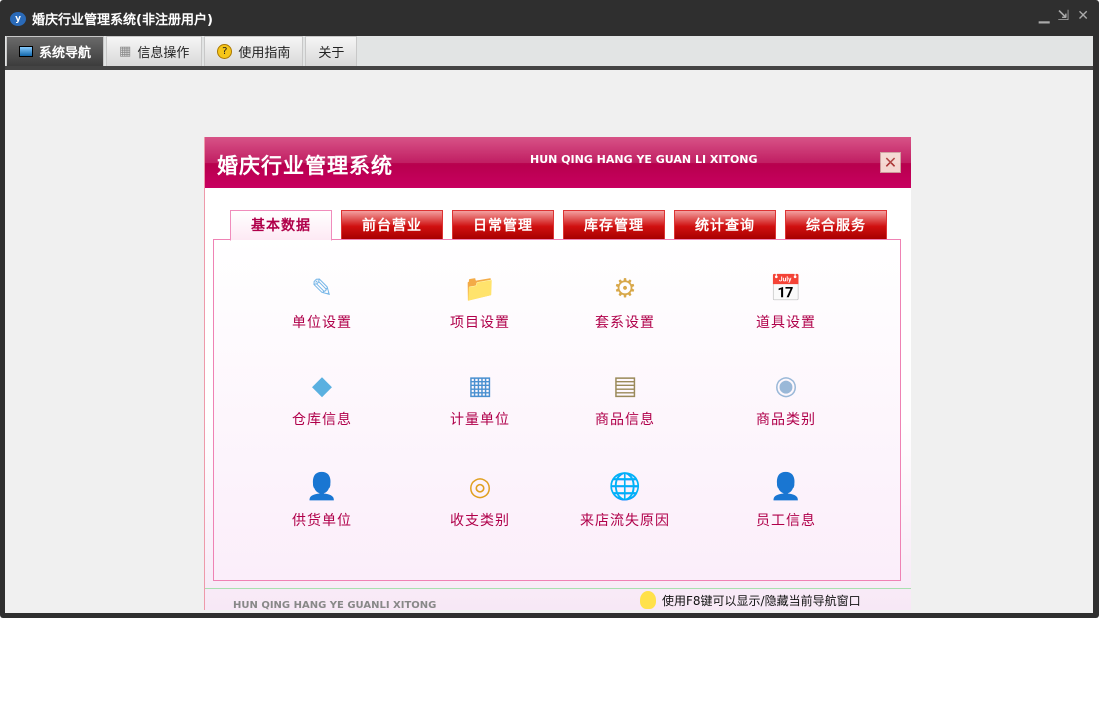 The width and height of the screenshot is (1099, 723). Describe the element at coordinates (331, 53) in the screenshot. I see `tab-label: 关于` at that location.